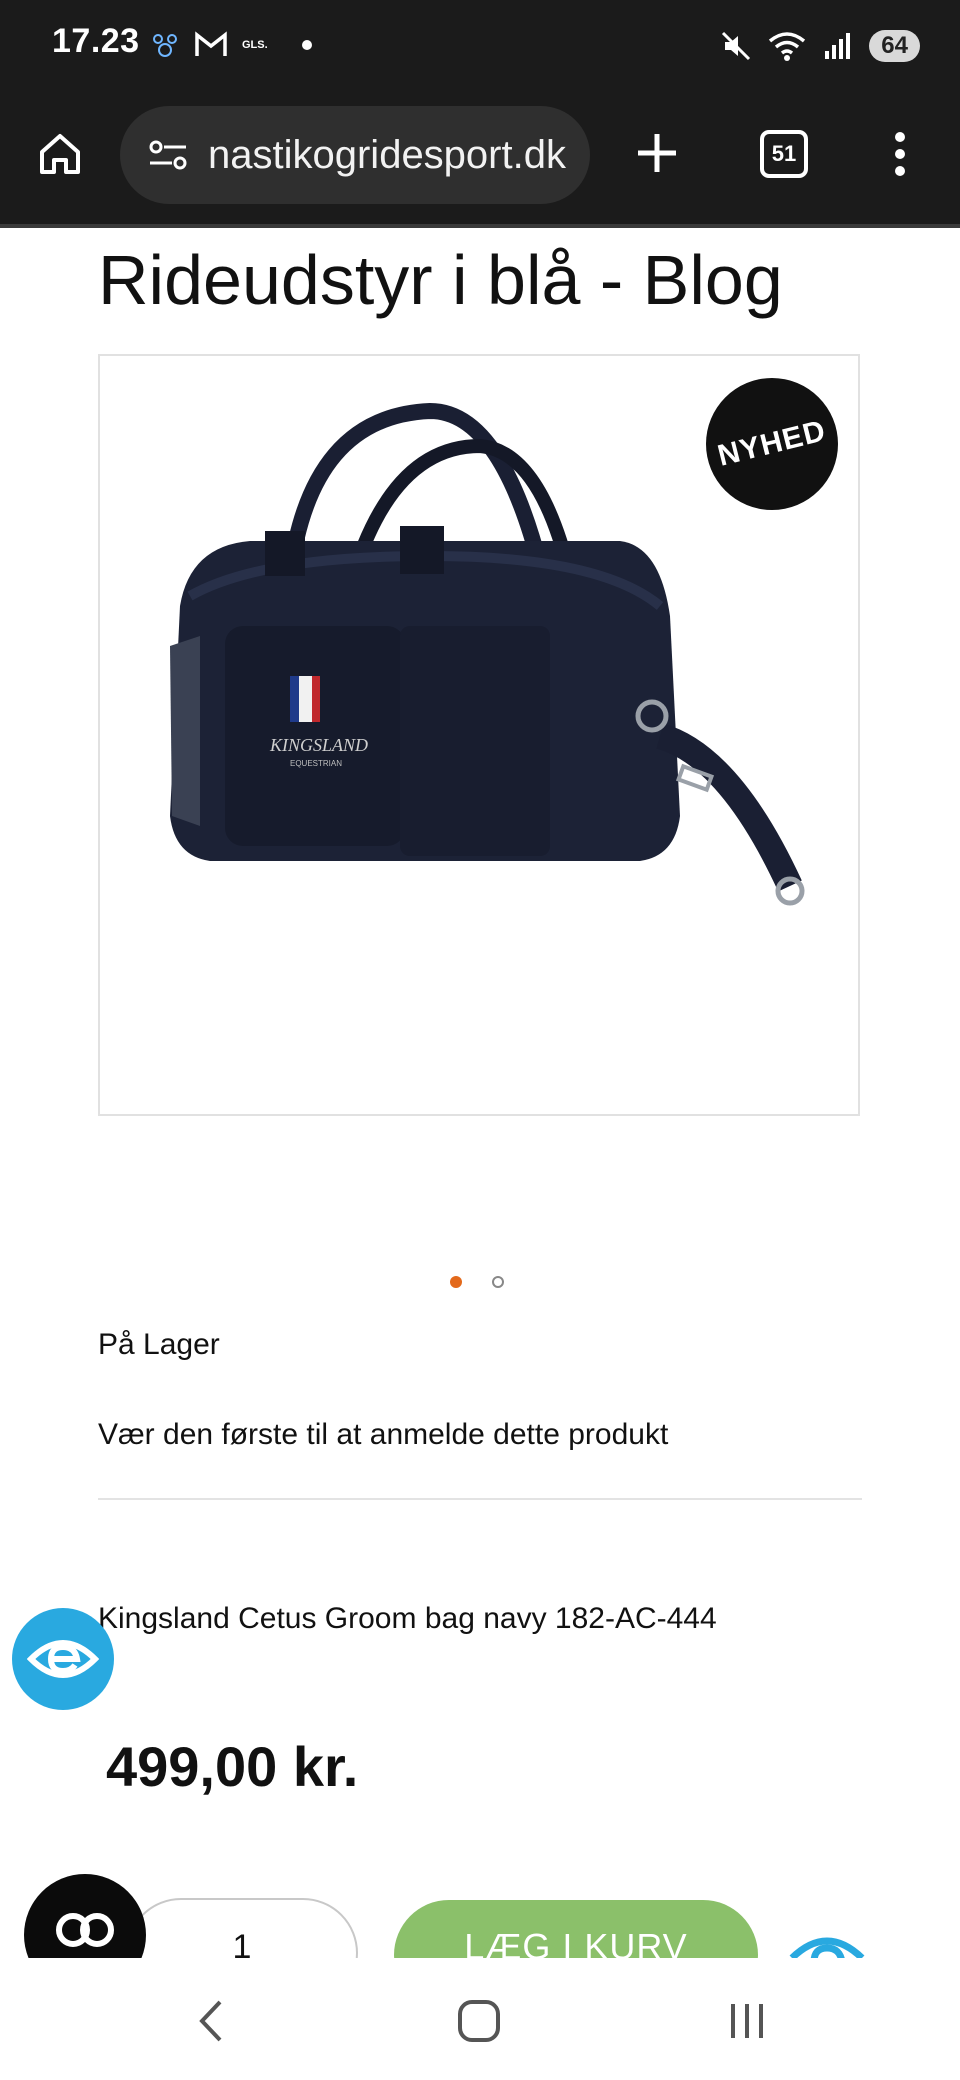 The width and height of the screenshot is (960, 2080). I want to click on gls-icon: GLS., so click(255, 45).